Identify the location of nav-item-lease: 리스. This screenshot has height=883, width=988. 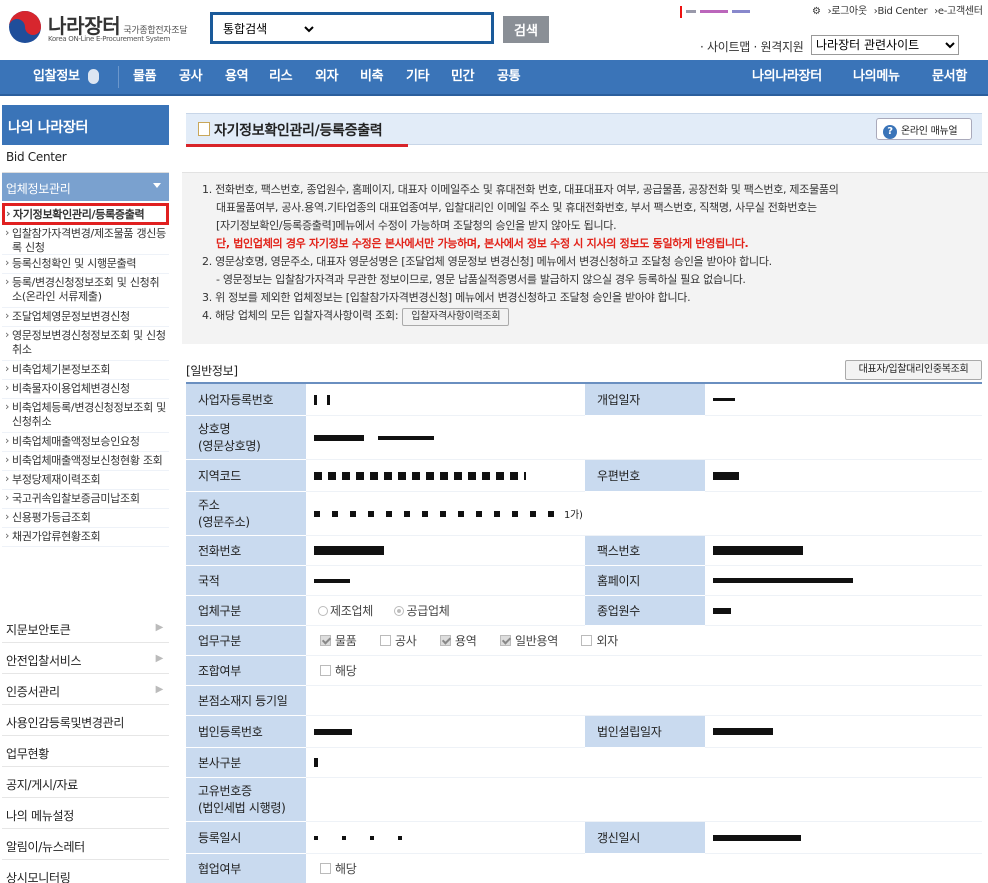
(281, 77).